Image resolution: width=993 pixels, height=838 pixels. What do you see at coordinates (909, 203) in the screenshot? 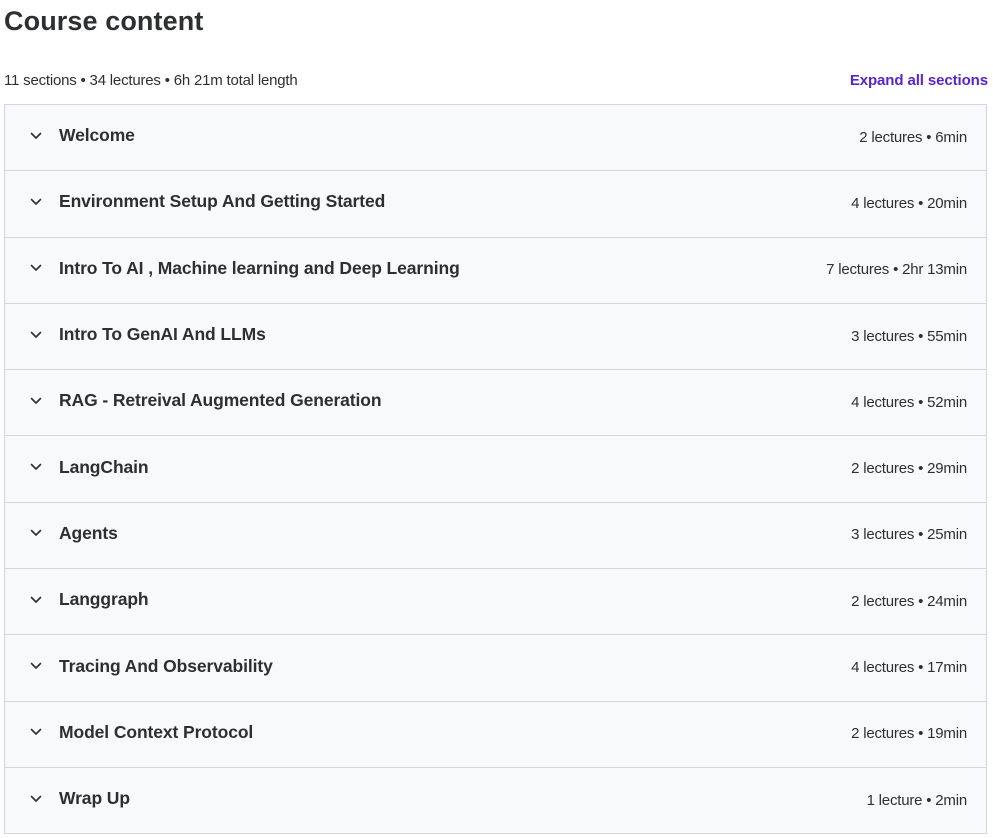
I see `section-meta: 4 lectures • 20min` at bounding box center [909, 203].